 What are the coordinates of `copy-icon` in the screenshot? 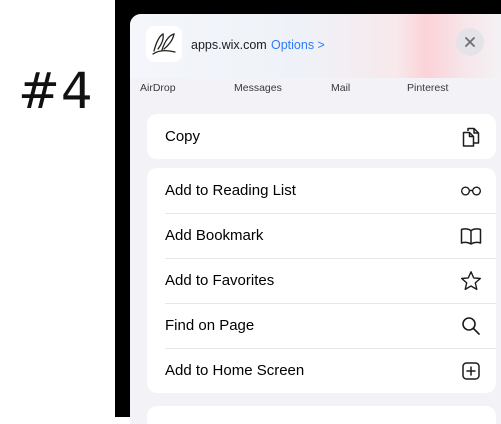 It's located at (471, 137).